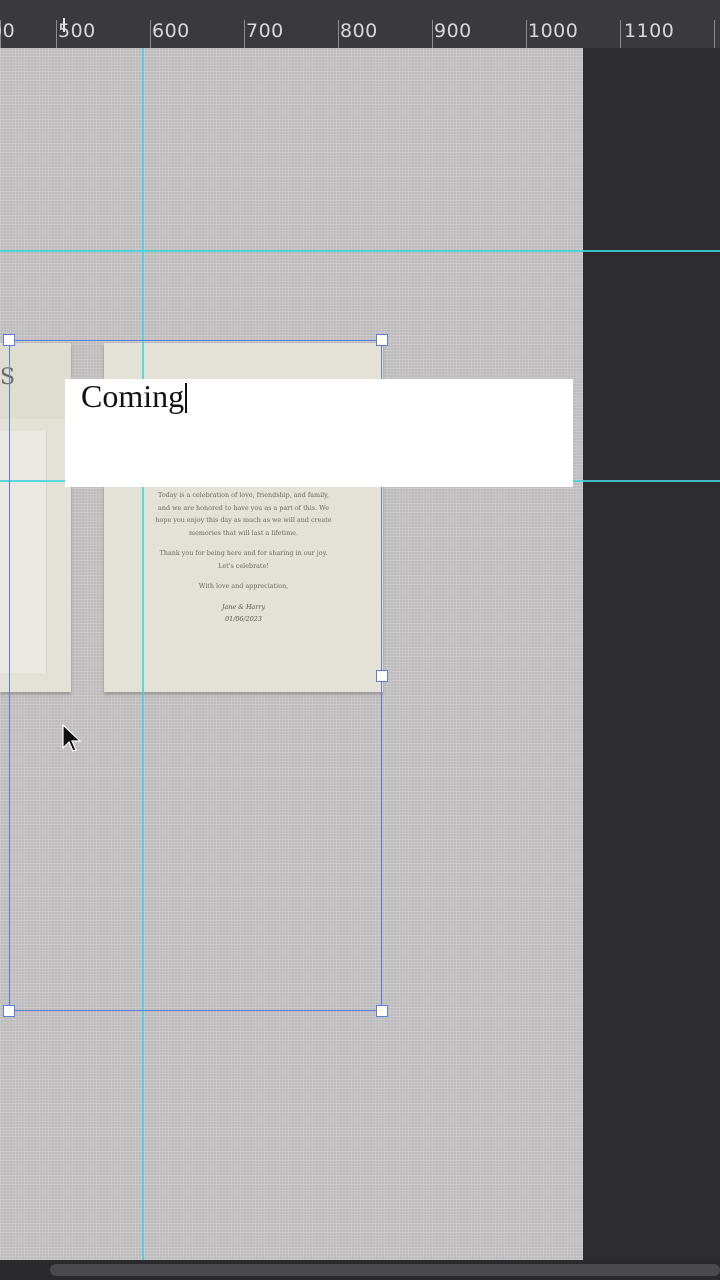 The height and width of the screenshot is (1280, 720). I want to click on ruler-label: 1000, so click(553, 31).